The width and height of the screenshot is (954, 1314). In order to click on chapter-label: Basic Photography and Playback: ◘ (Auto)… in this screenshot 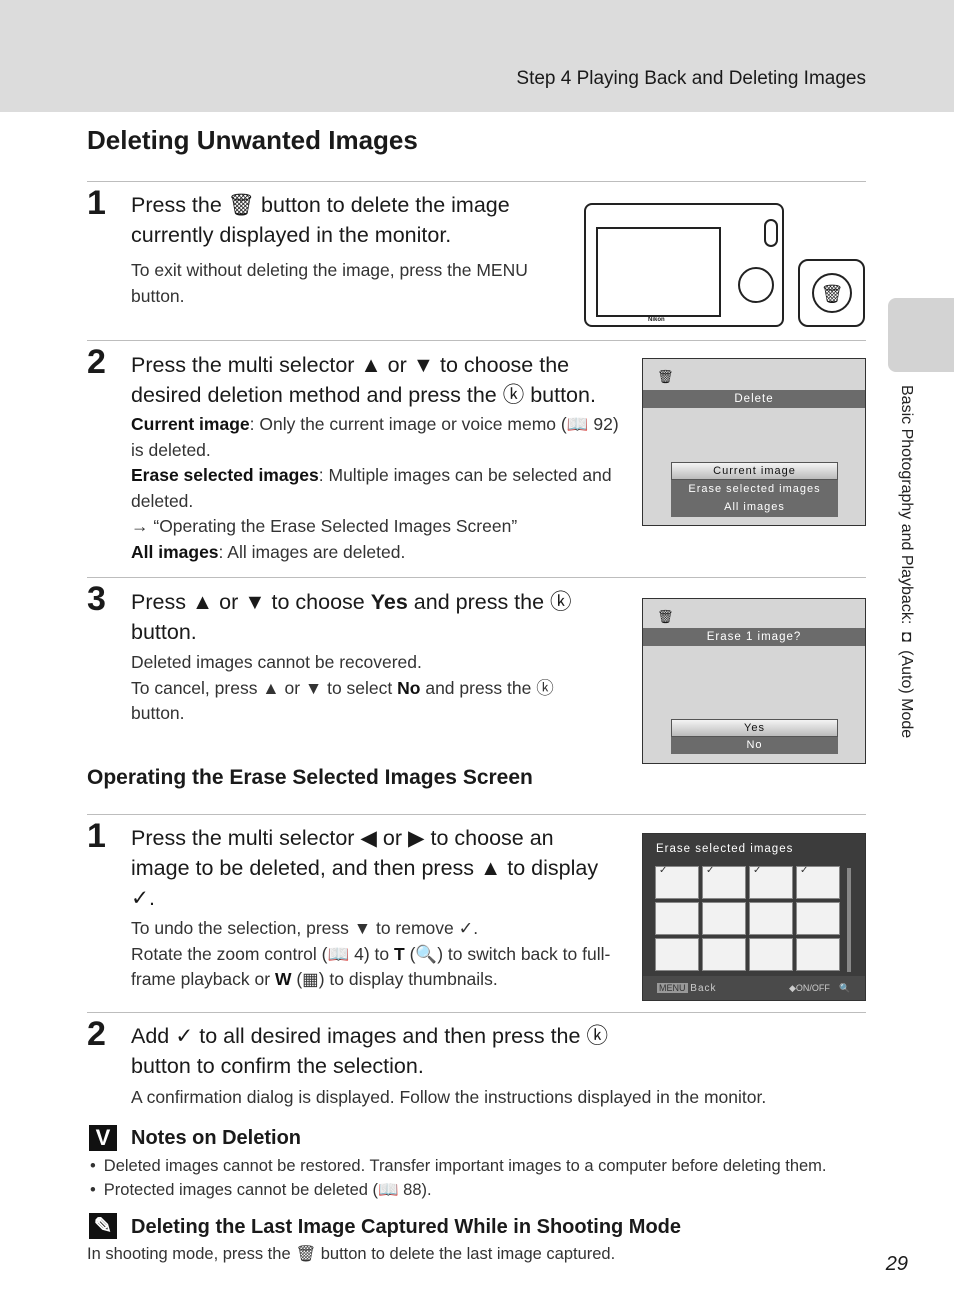, I will do `click(906, 562)`.